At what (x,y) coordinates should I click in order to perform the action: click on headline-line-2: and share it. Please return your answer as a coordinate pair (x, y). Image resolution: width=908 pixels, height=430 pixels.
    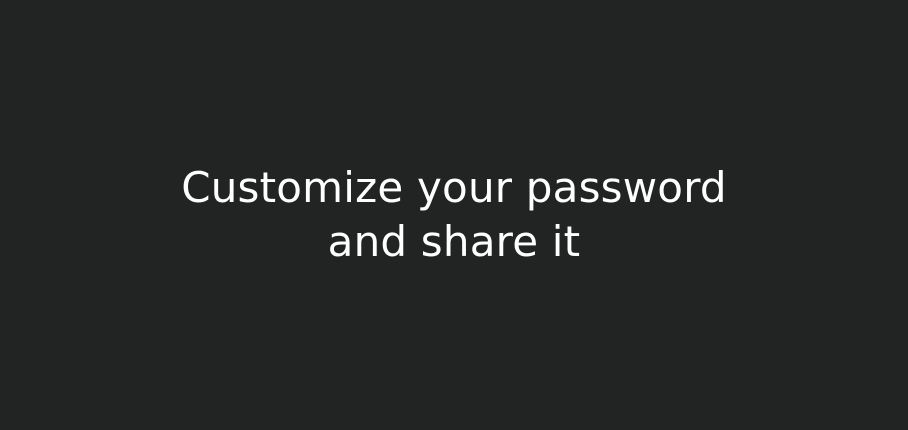
    Looking at the image, I should click on (454, 241).